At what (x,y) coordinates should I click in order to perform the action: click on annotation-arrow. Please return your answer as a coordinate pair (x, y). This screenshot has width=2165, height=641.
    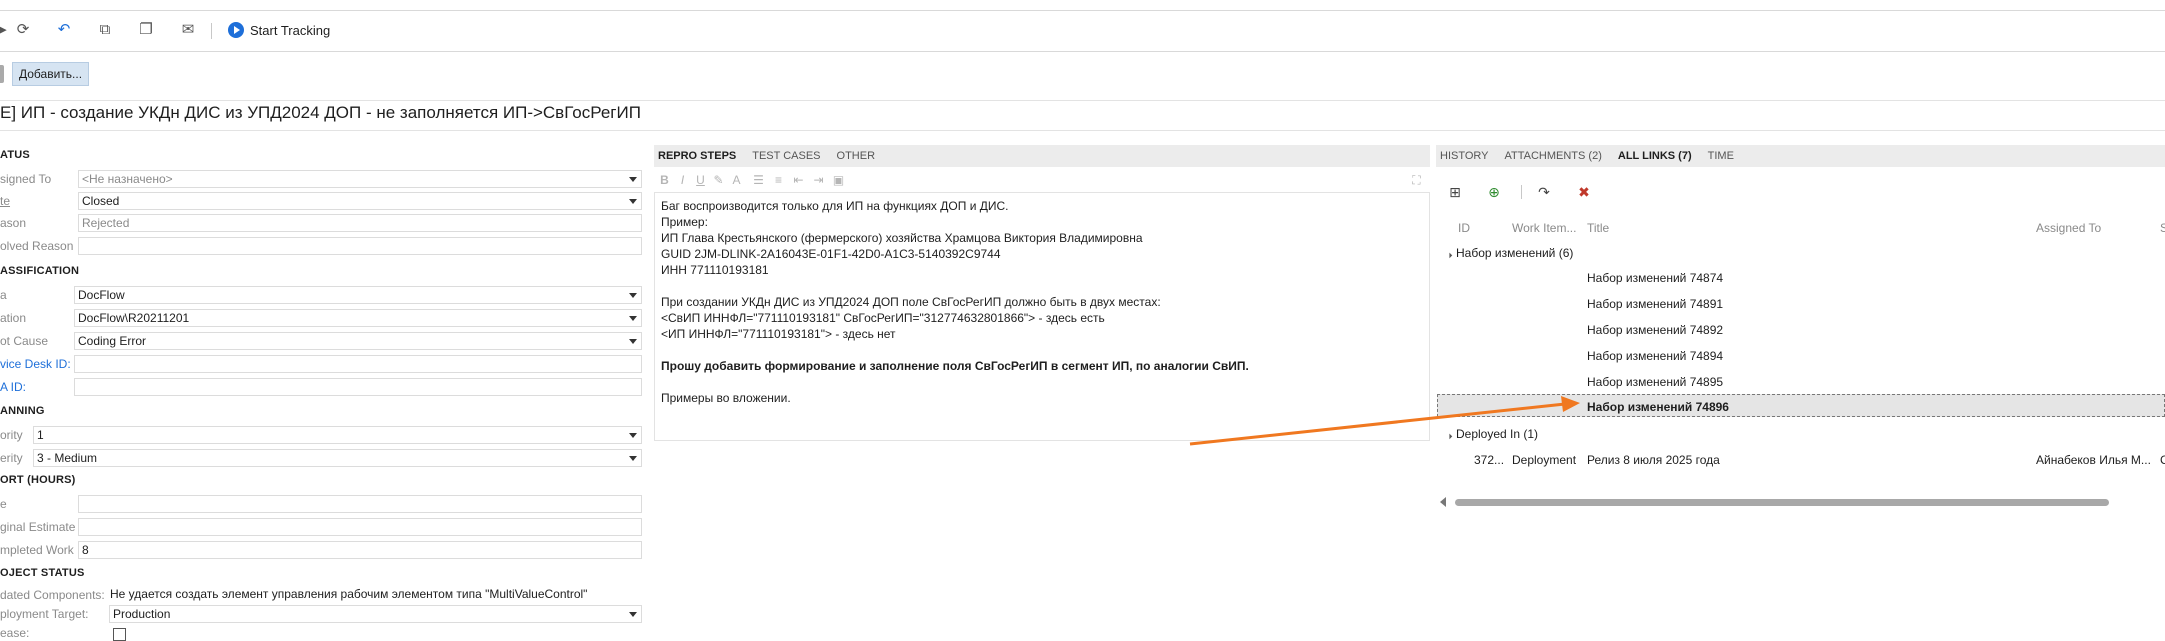
    Looking at the image, I should click on (1384, 421).